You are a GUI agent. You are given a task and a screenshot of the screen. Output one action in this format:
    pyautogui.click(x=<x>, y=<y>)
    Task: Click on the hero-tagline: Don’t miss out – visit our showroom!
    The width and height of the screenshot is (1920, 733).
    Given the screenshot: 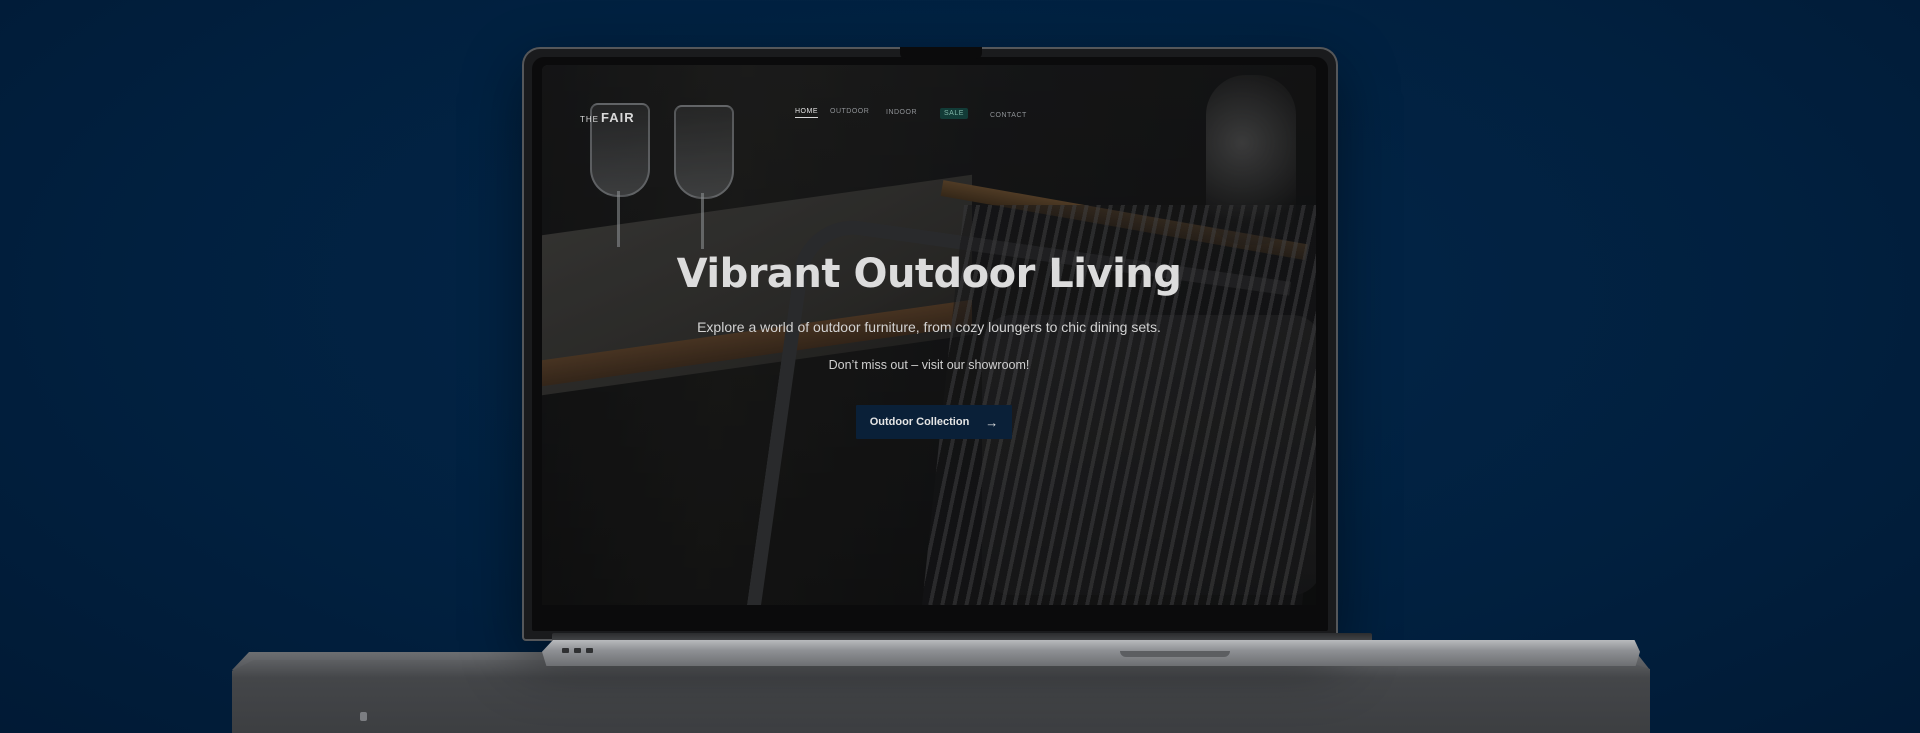 What is the action you would take?
    pyautogui.click(x=929, y=365)
    